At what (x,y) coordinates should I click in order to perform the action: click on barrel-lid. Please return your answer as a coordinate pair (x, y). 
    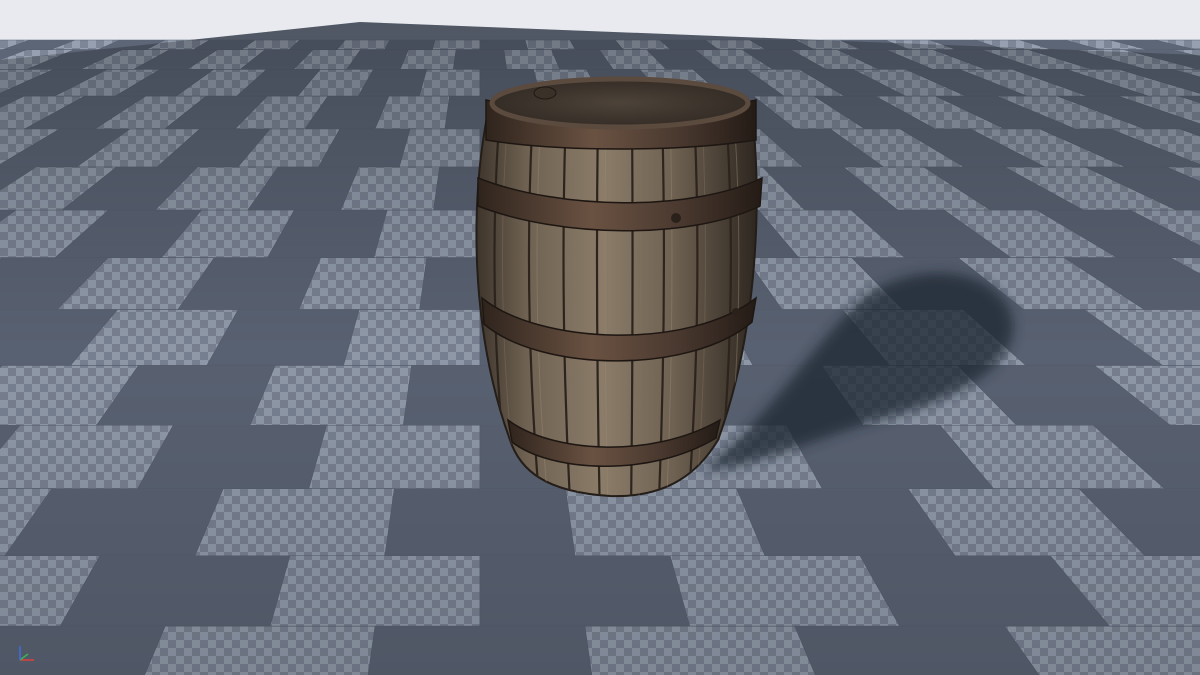
    Looking at the image, I should click on (620, 103).